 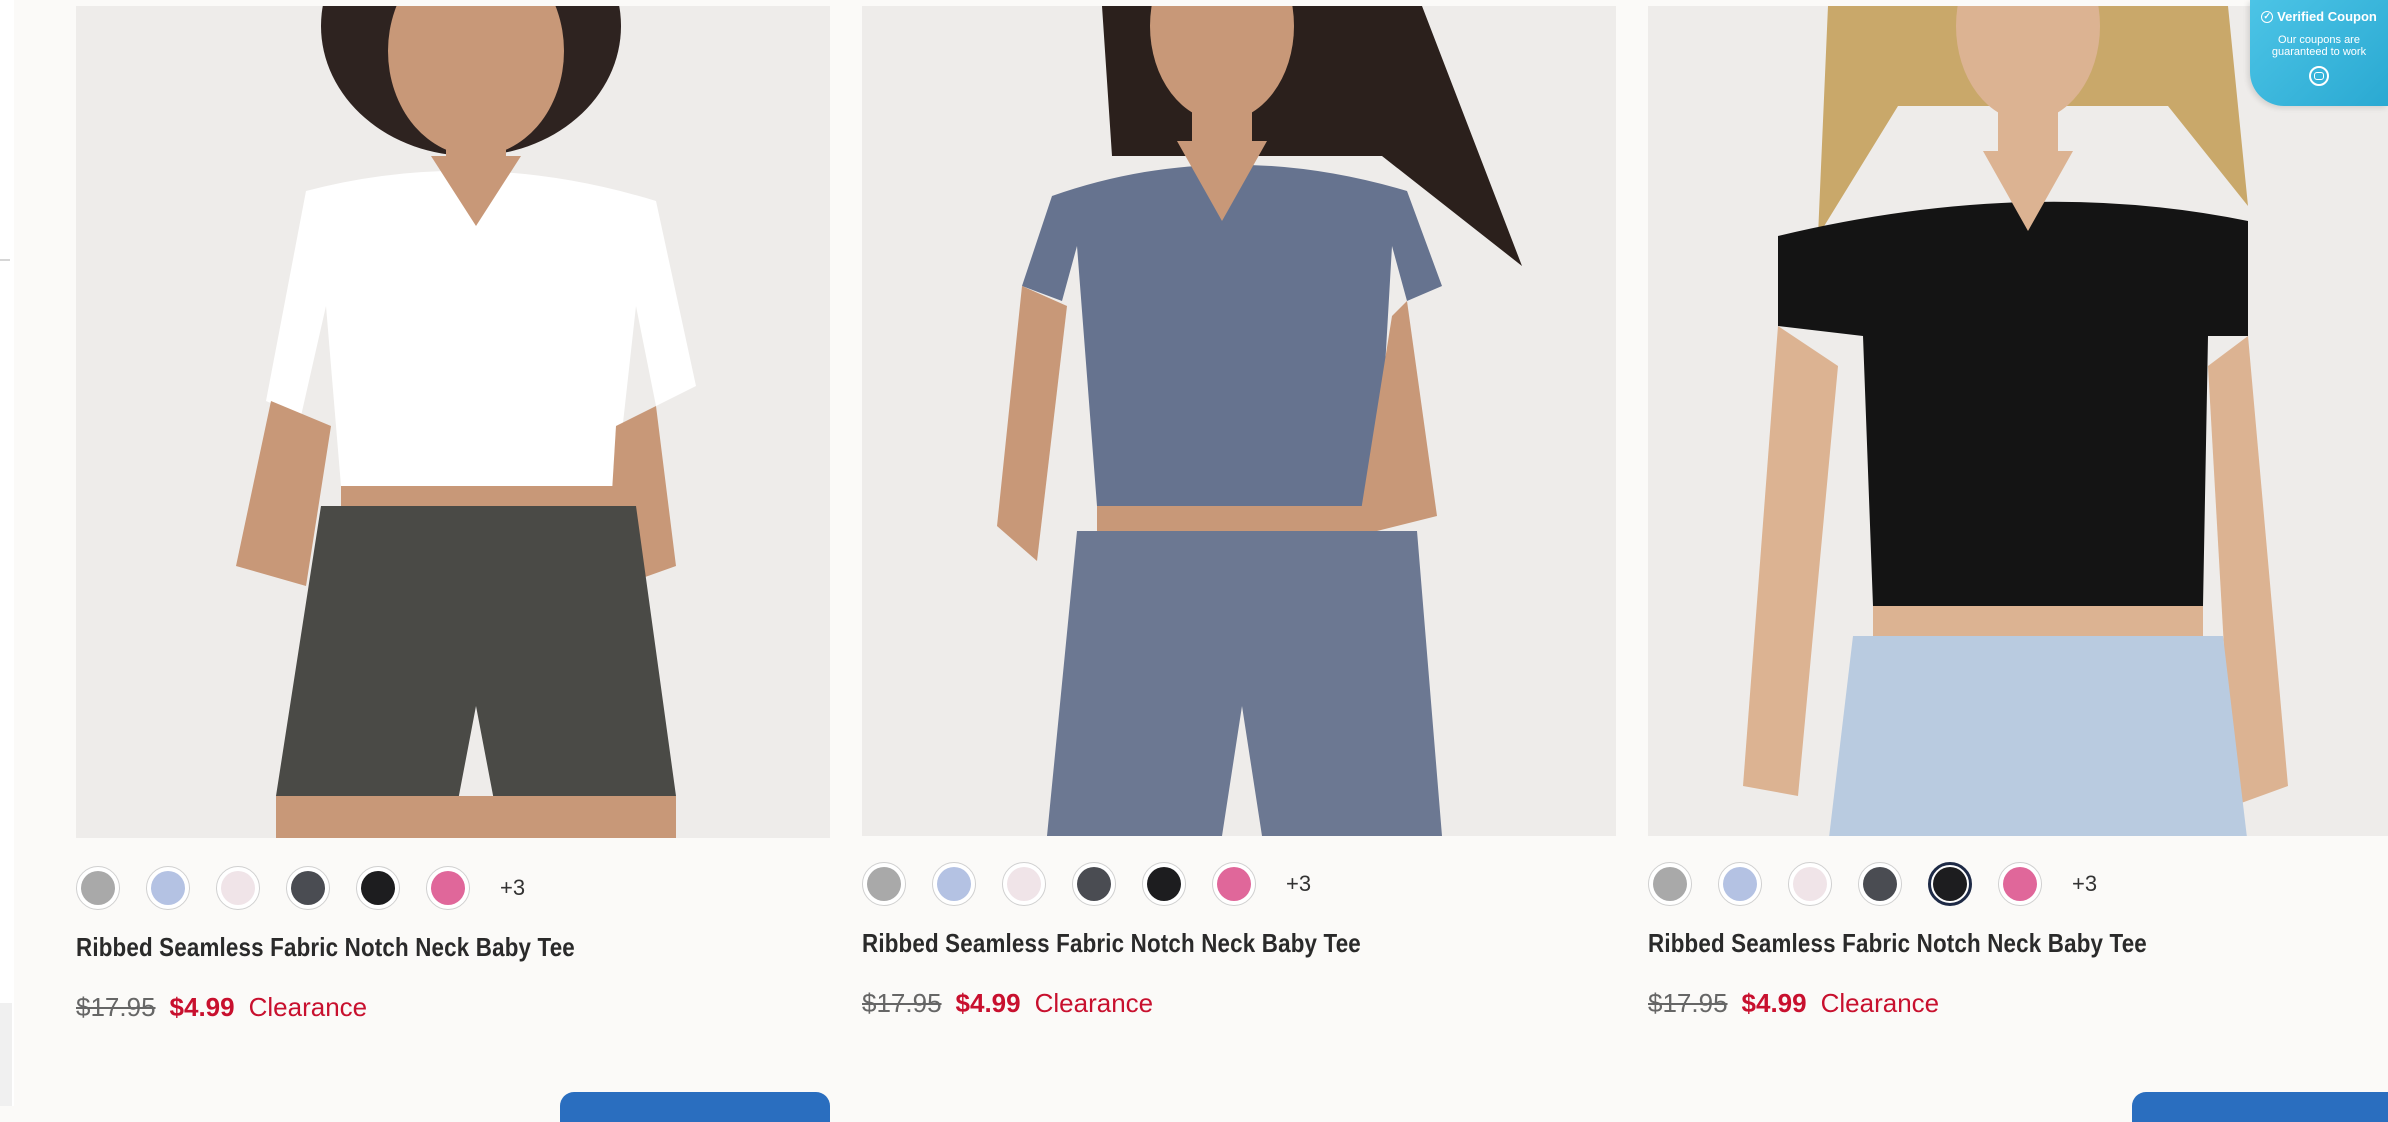 What do you see at coordinates (1950, 884) in the screenshot?
I see `swatch-black-selected` at bounding box center [1950, 884].